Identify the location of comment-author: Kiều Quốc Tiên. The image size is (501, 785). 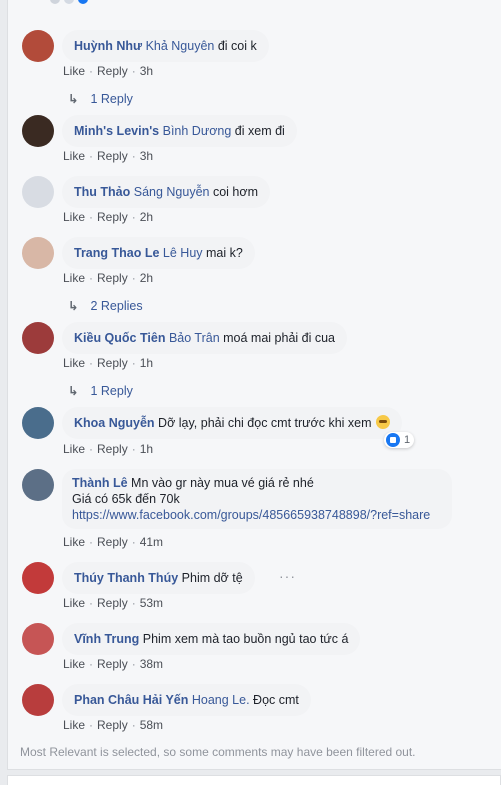
(119, 338).